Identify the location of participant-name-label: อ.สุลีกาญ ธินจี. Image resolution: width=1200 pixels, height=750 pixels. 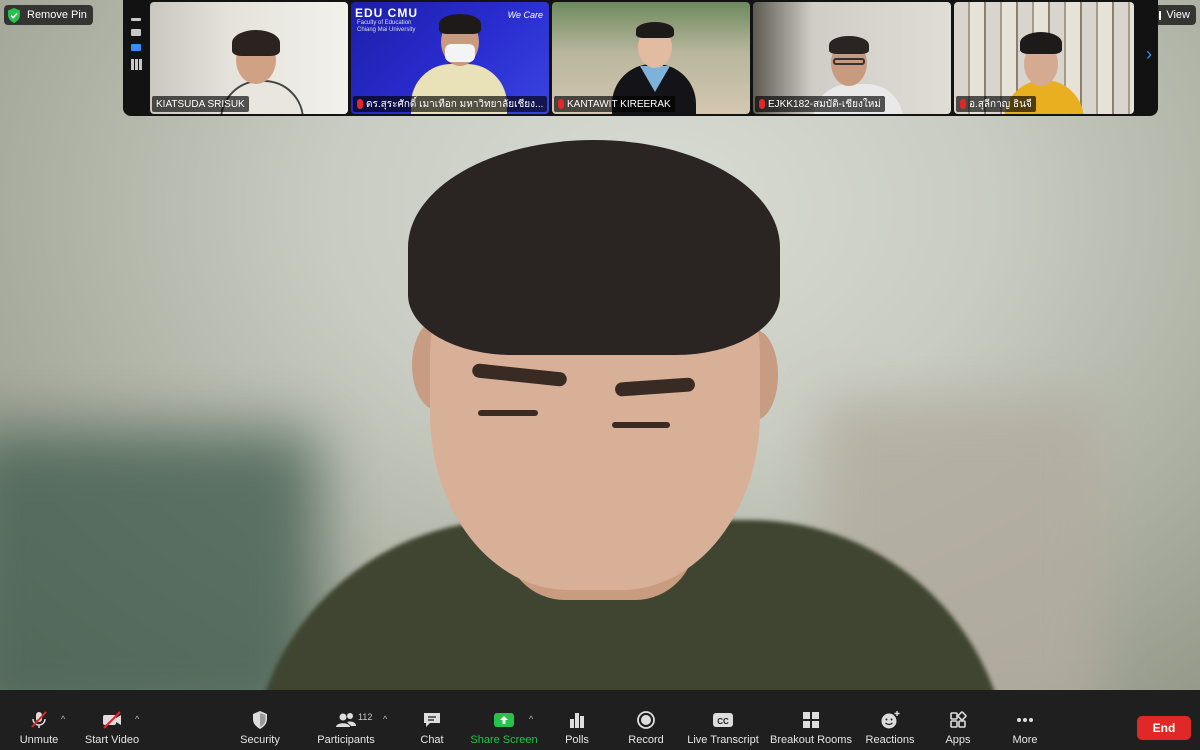
(996, 104).